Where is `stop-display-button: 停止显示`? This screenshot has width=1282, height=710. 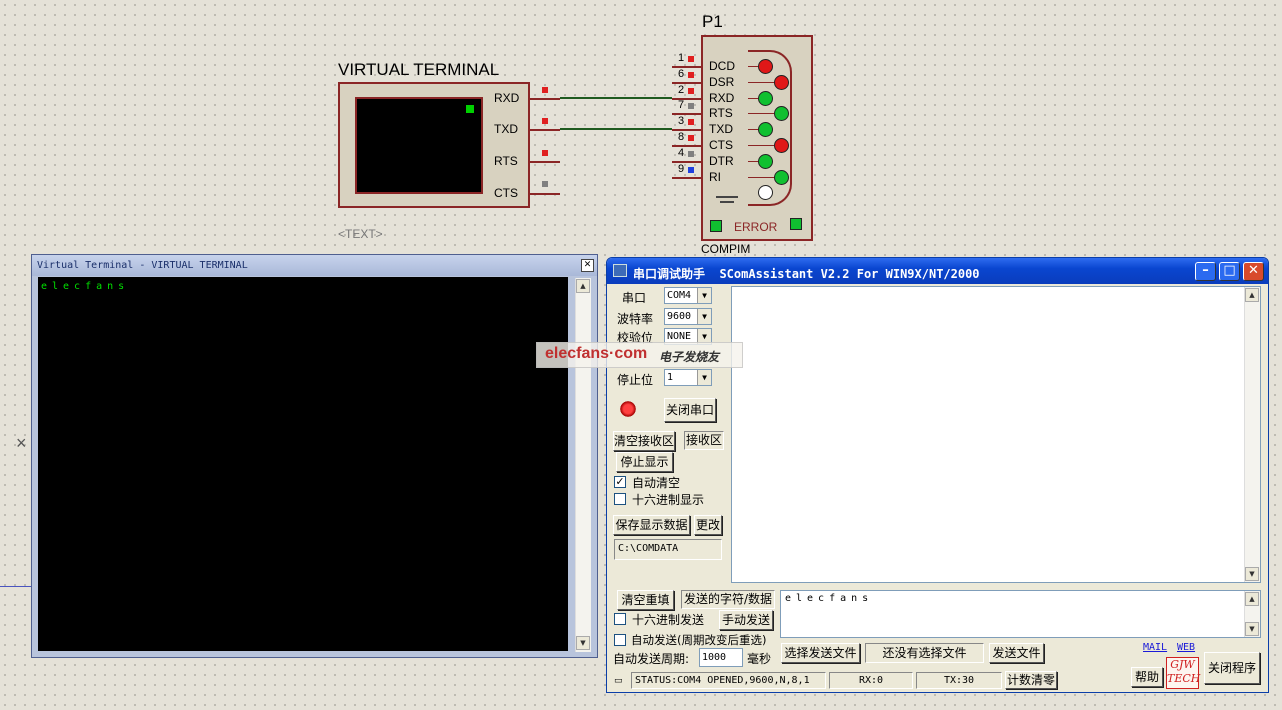
stop-display-button: 停止显示 is located at coordinates (644, 462).